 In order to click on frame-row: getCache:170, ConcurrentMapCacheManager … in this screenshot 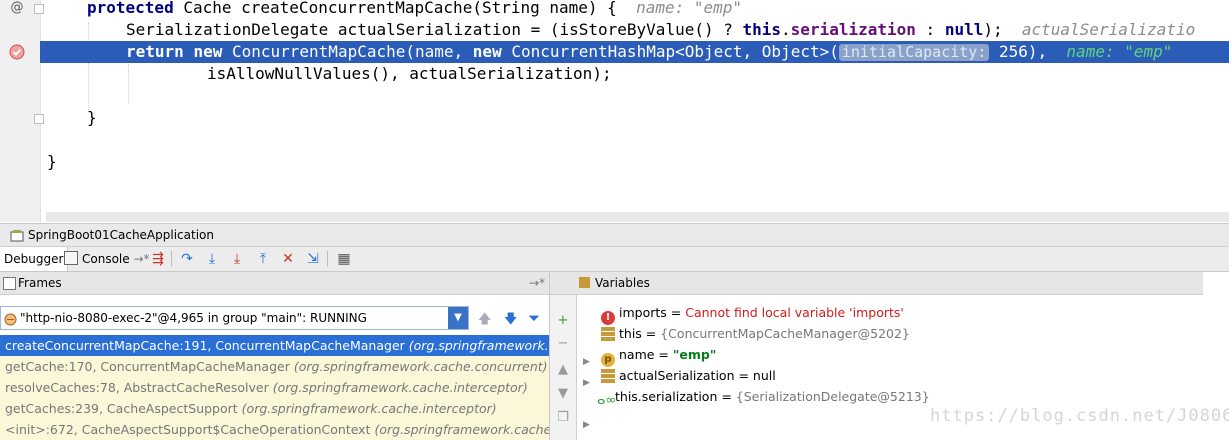, I will do `click(274, 366)`.